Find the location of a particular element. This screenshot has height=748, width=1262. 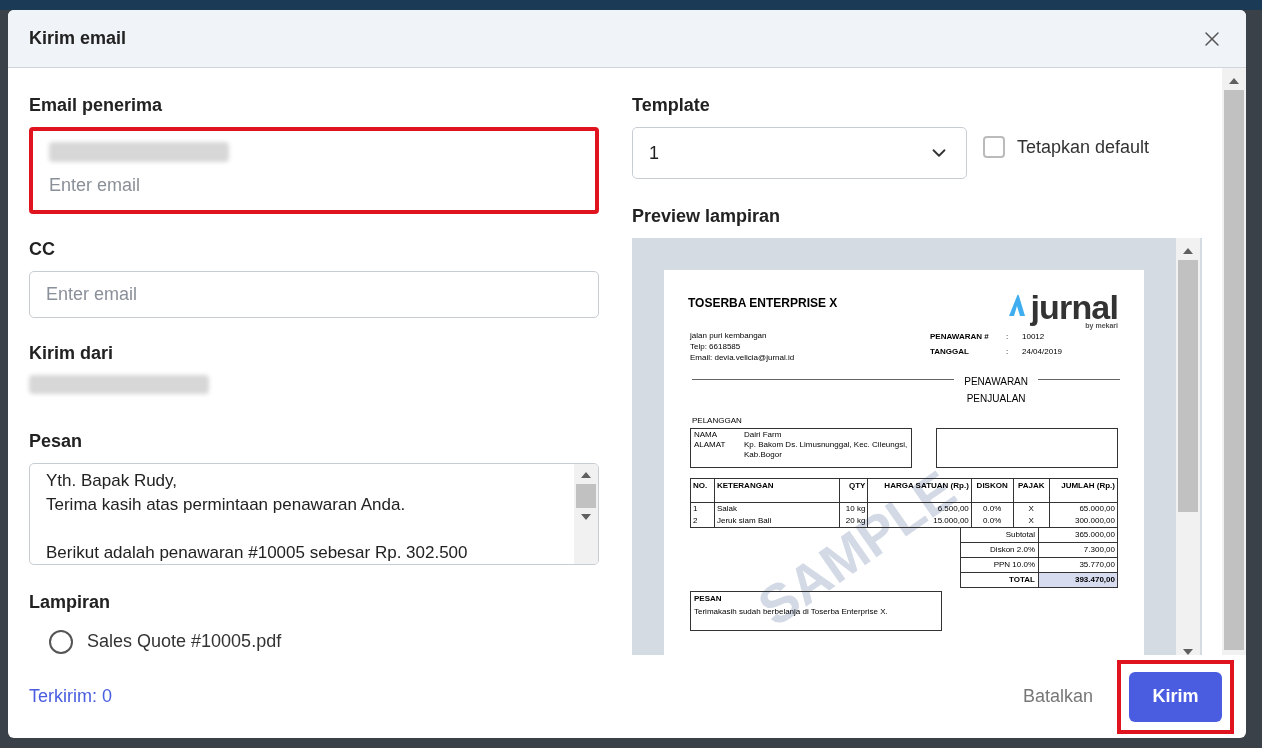

dialog-title: Kirim email is located at coordinates (78, 38).